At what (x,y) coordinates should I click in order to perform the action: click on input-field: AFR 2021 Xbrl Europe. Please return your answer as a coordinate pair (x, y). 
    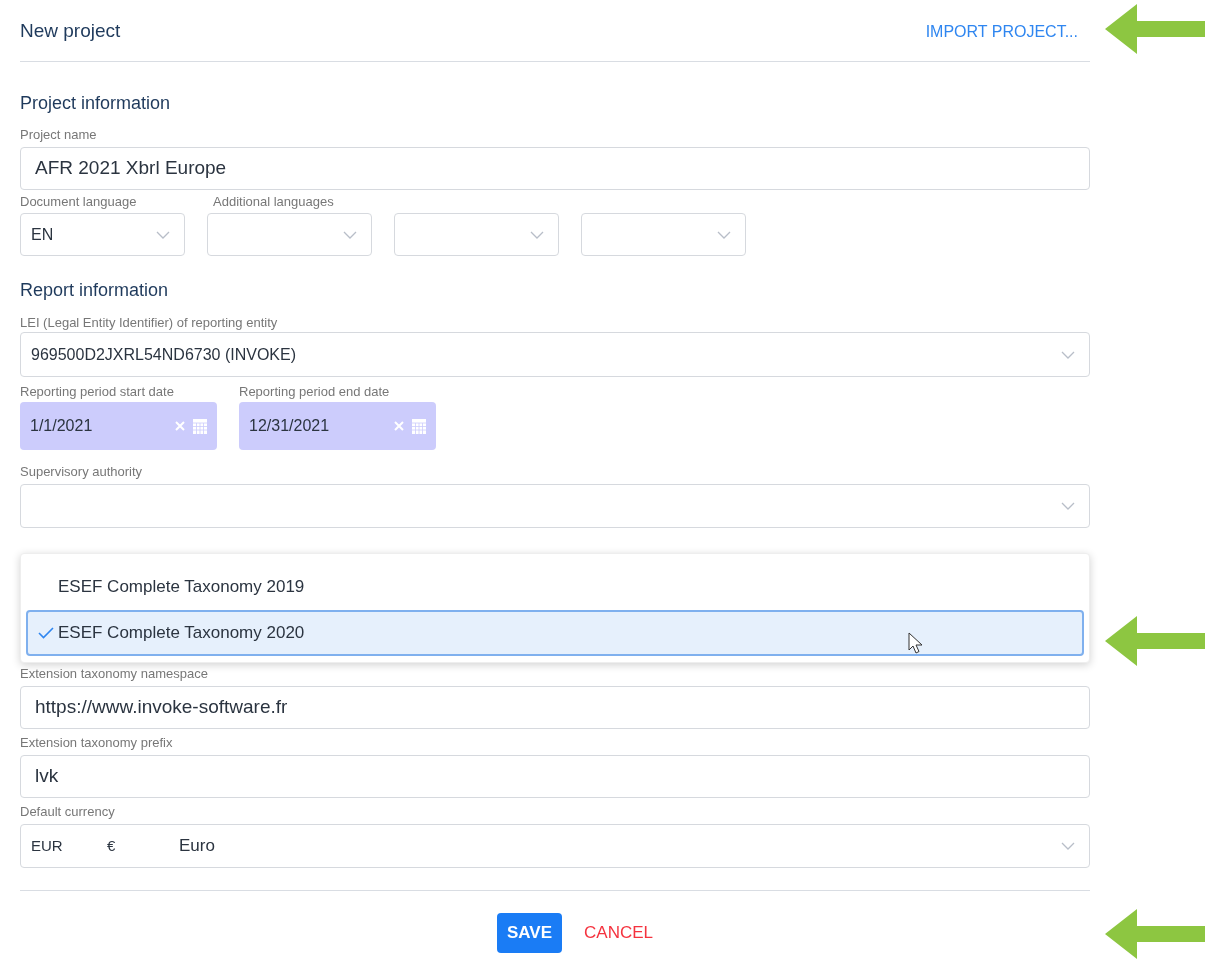
    Looking at the image, I should click on (555, 168).